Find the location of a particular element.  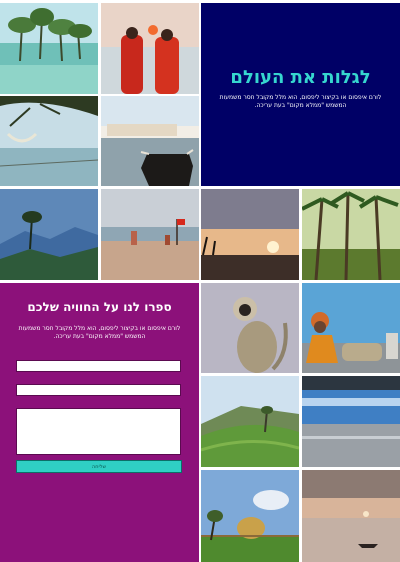

hammock-lake-photo is located at coordinates (49, 141).